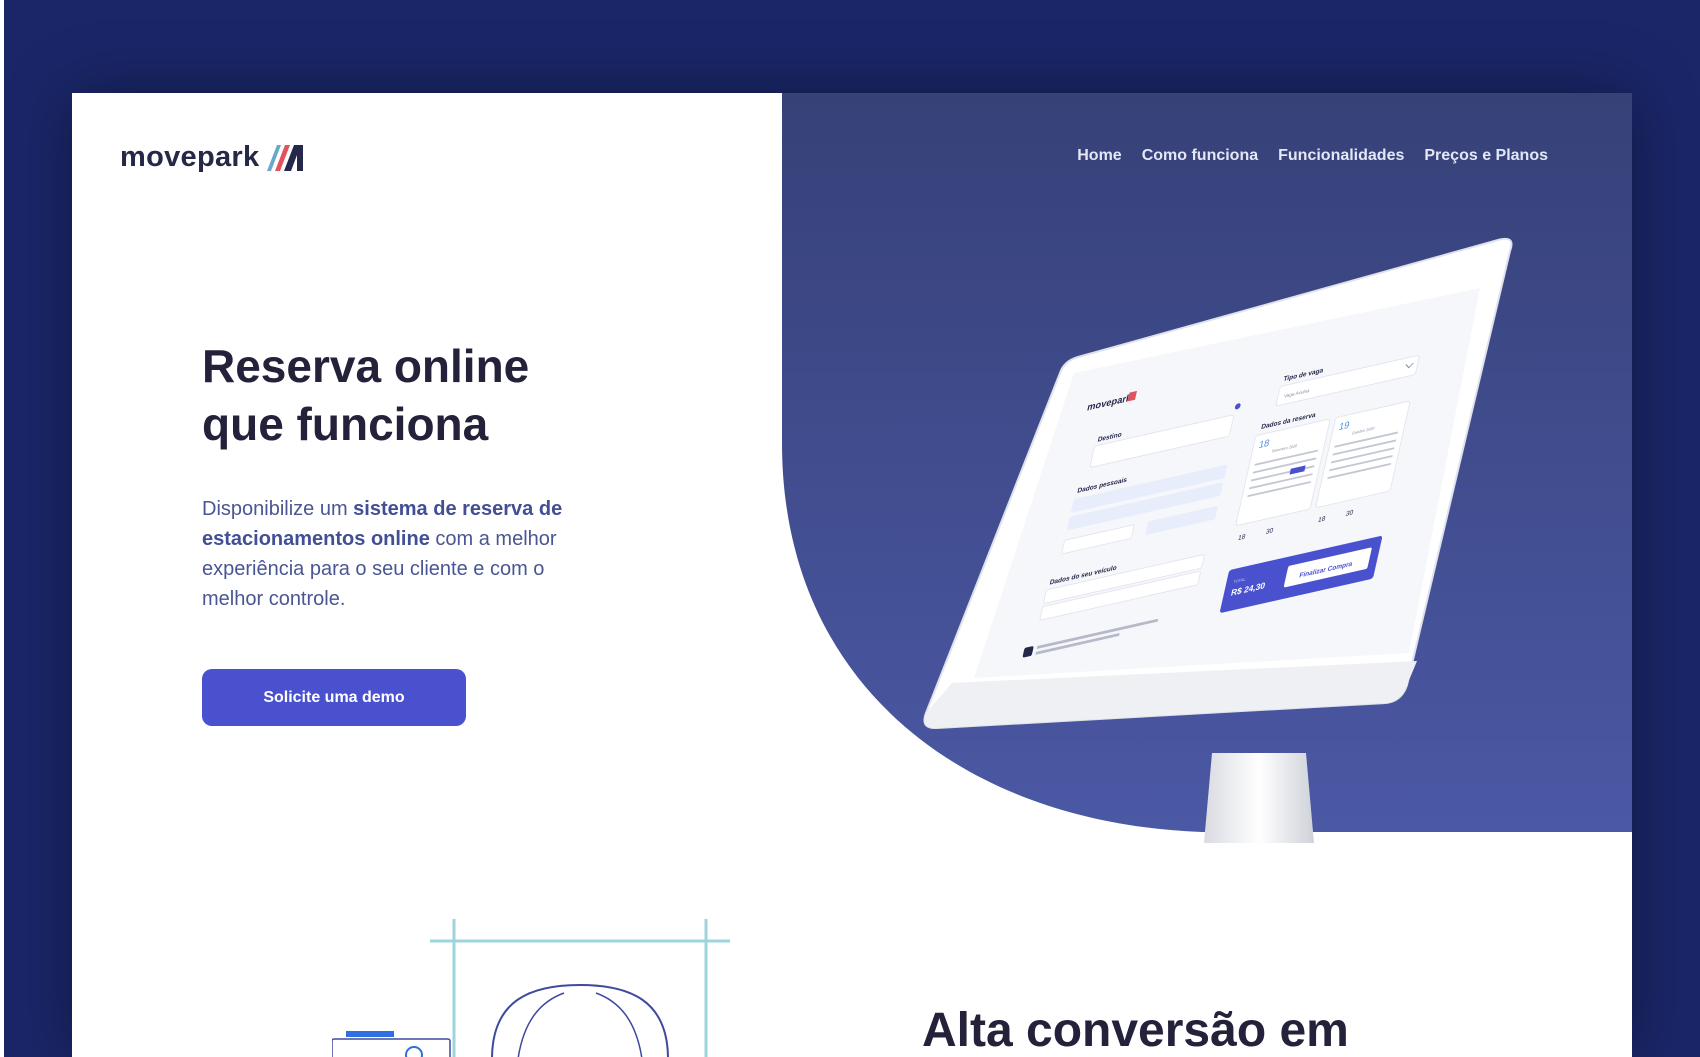 Image resolution: width=1700 pixels, height=1057 pixels. What do you see at coordinates (1135, 1030) in the screenshot?
I see `section-headline: Alta conversão em` at bounding box center [1135, 1030].